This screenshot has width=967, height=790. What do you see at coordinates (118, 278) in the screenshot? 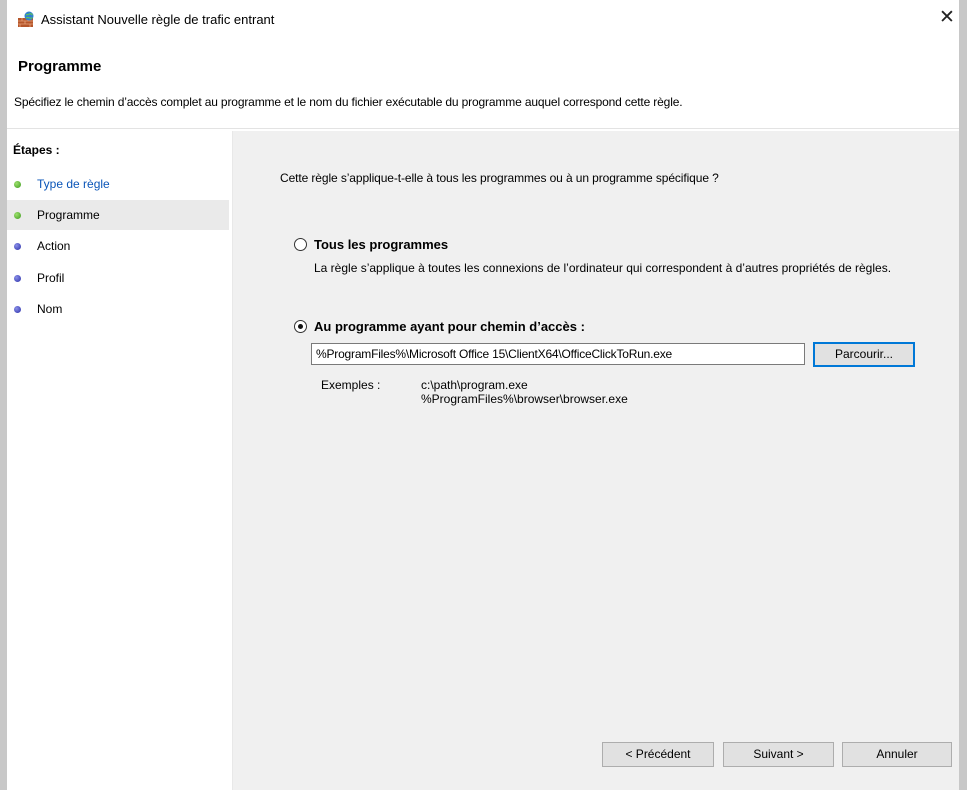
I see `step-profil: Profil` at bounding box center [118, 278].